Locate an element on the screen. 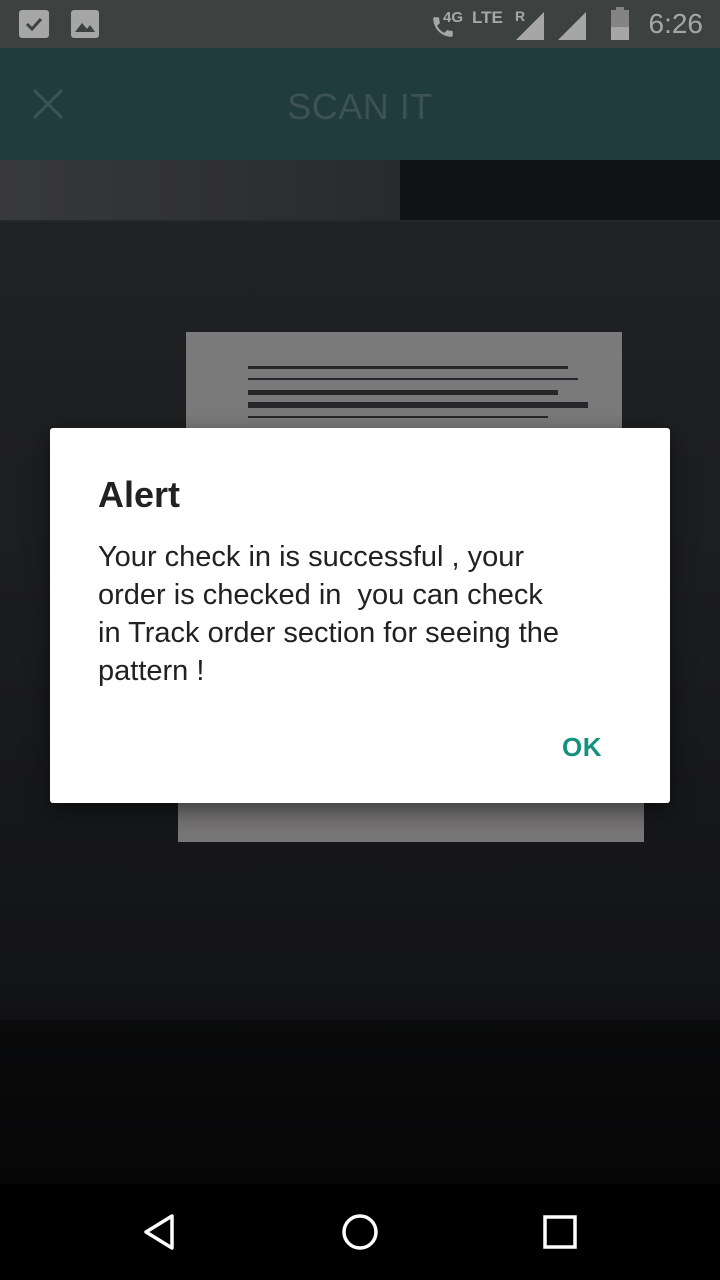 Image resolution: width=720 pixels, height=1280 pixels. back-icon is located at coordinates (160, 1232).